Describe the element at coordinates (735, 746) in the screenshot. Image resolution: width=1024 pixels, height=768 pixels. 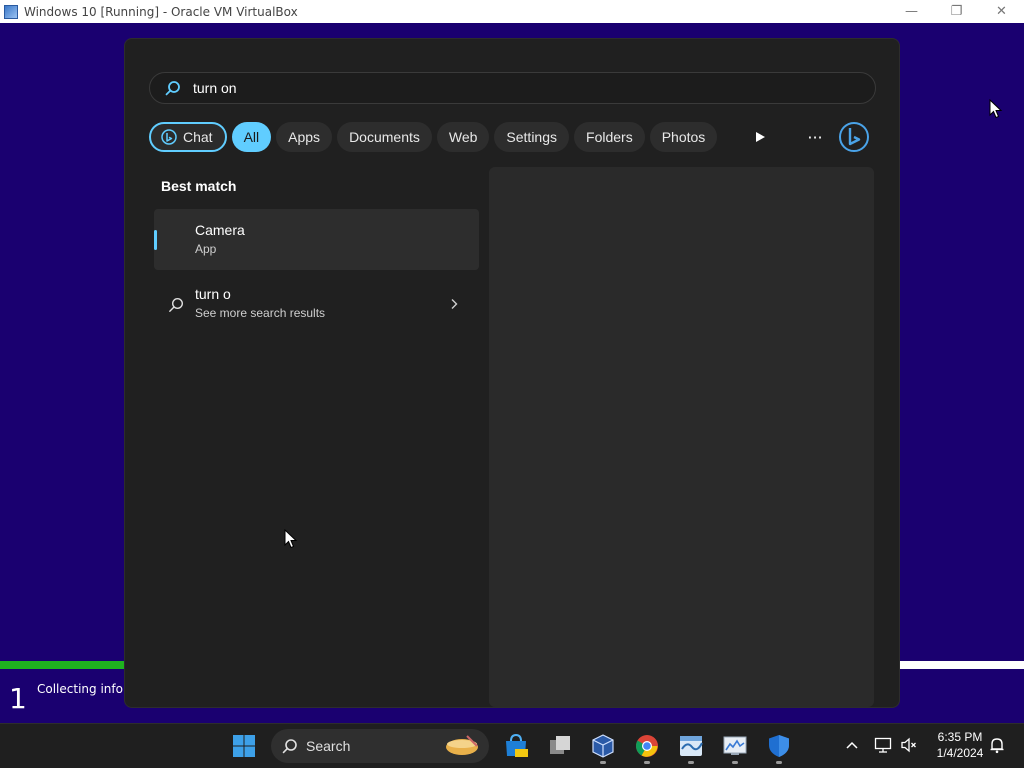
I see `monitor-icon` at that location.